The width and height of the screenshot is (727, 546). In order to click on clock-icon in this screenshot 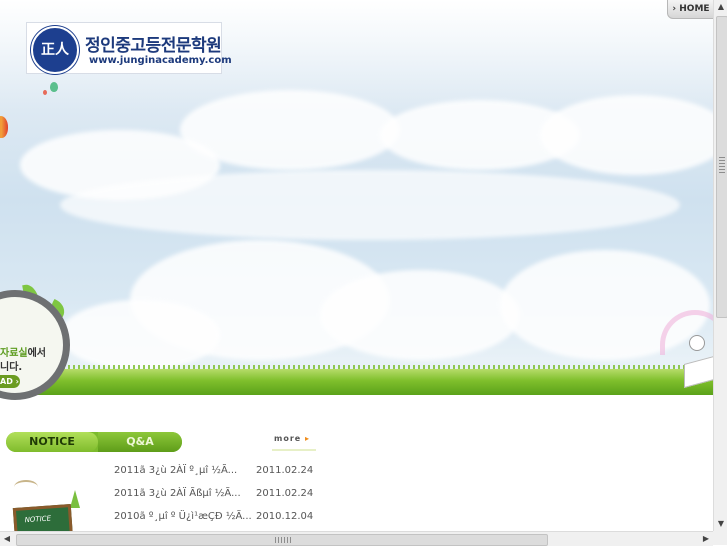, I will do `click(697, 343)`.